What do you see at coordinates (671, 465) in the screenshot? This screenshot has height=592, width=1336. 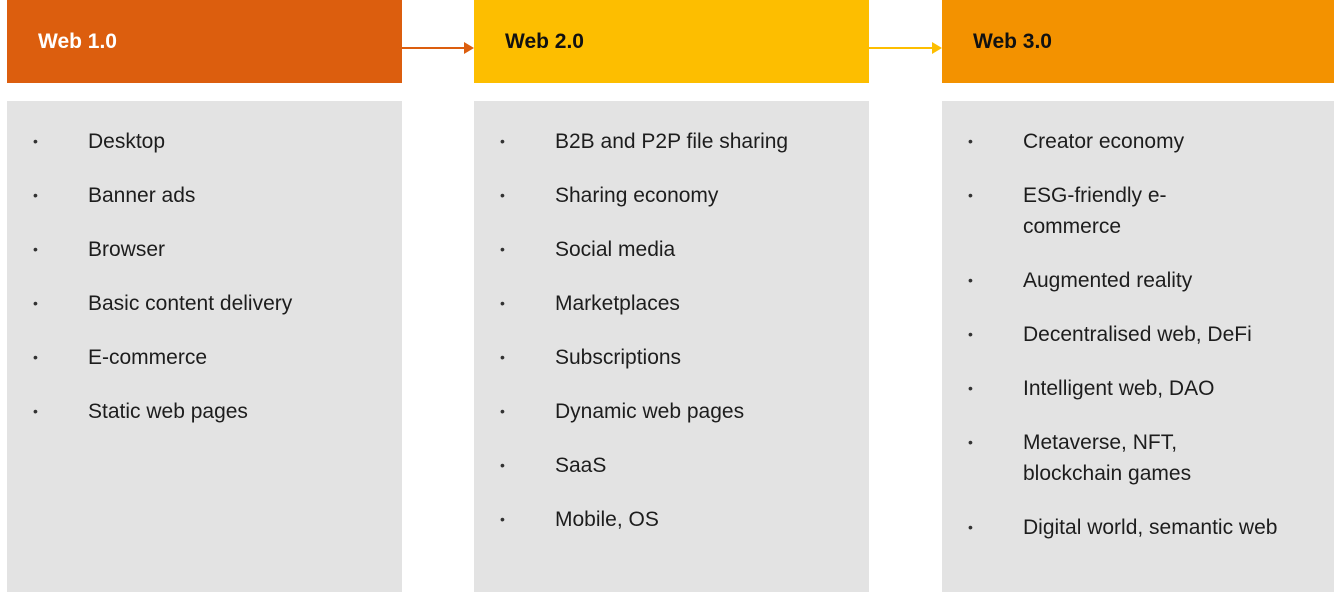 I see `list-item: • SaaS` at bounding box center [671, 465].